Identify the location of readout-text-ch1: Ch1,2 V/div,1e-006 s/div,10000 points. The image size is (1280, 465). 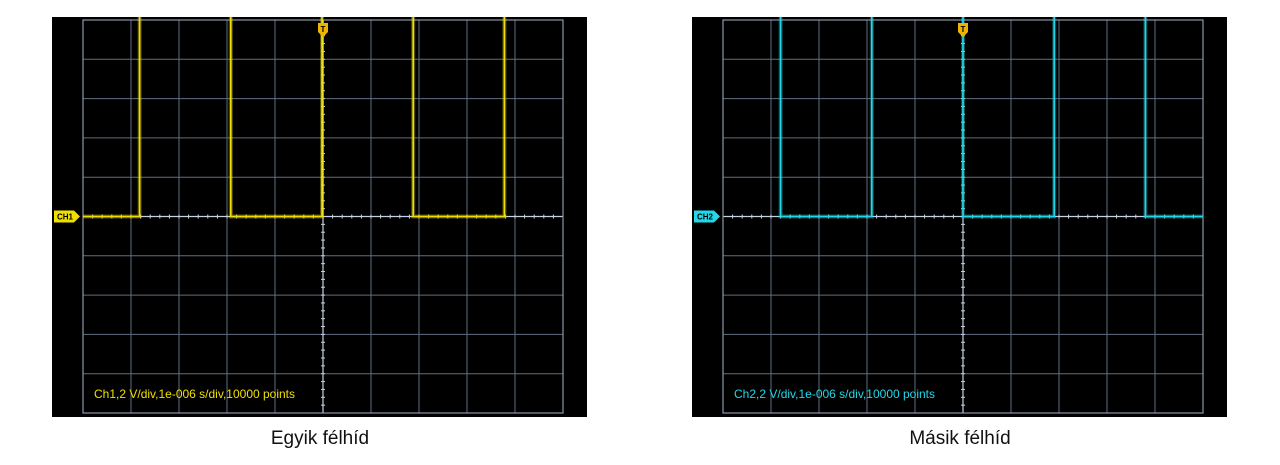
(194, 394).